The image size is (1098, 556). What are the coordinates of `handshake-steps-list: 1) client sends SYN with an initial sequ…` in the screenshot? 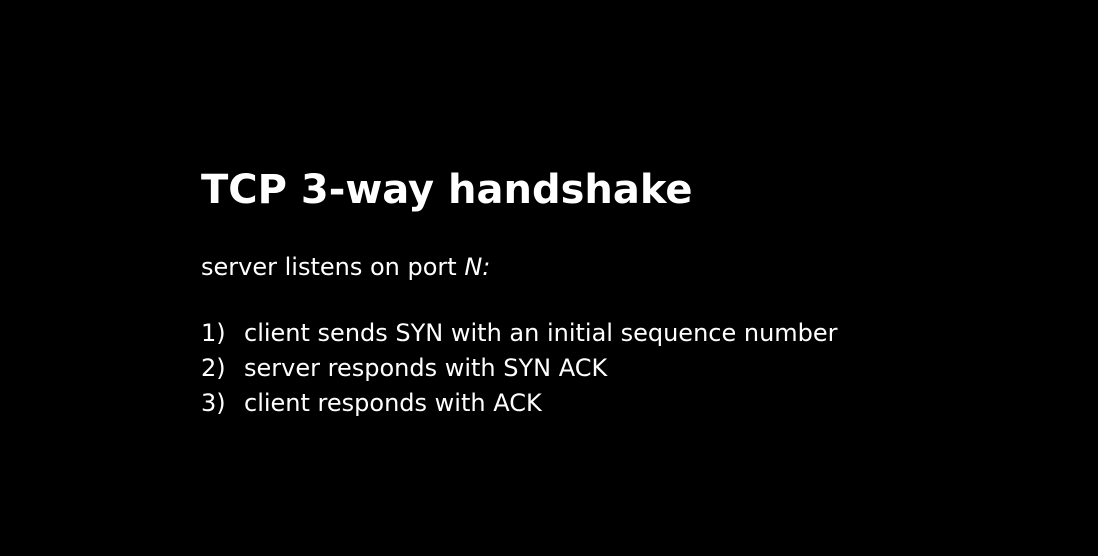 It's located at (519, 368).